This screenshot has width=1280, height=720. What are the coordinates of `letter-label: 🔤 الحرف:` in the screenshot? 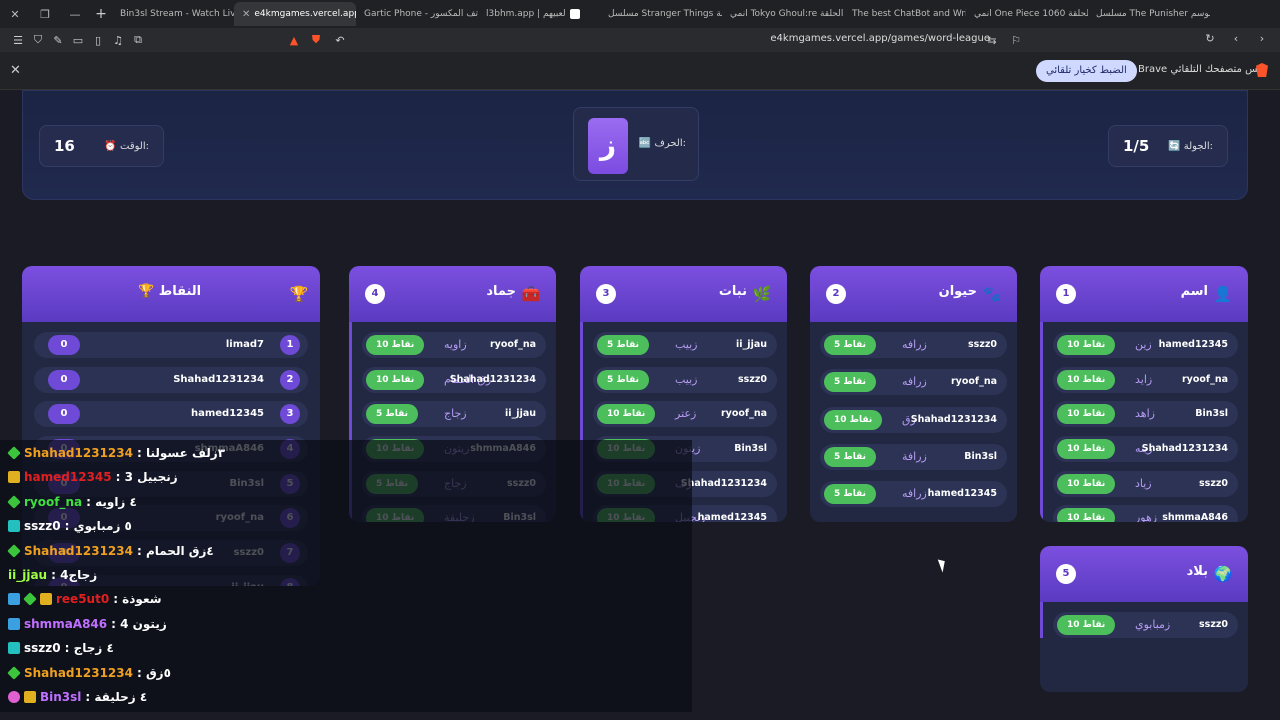 It's located at (662, 143).